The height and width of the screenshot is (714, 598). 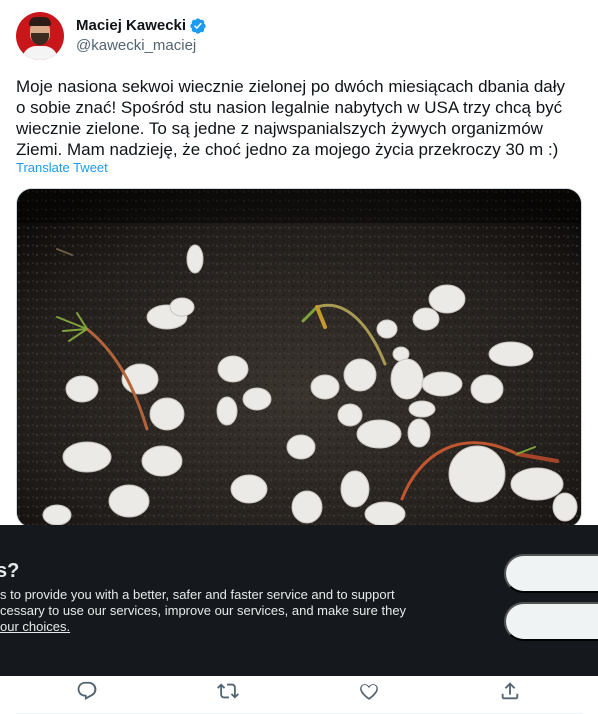 I want to click on verified-badge-icon, so click(x=198, y=26).